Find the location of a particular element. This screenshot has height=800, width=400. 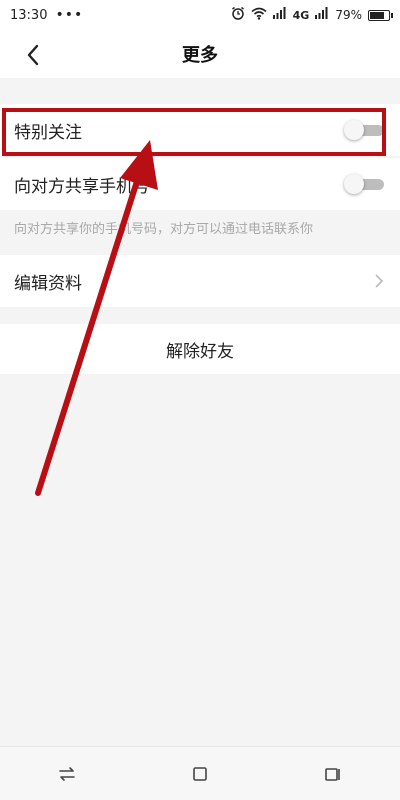

switch-arrows-button is located at coordinates (67, 774).